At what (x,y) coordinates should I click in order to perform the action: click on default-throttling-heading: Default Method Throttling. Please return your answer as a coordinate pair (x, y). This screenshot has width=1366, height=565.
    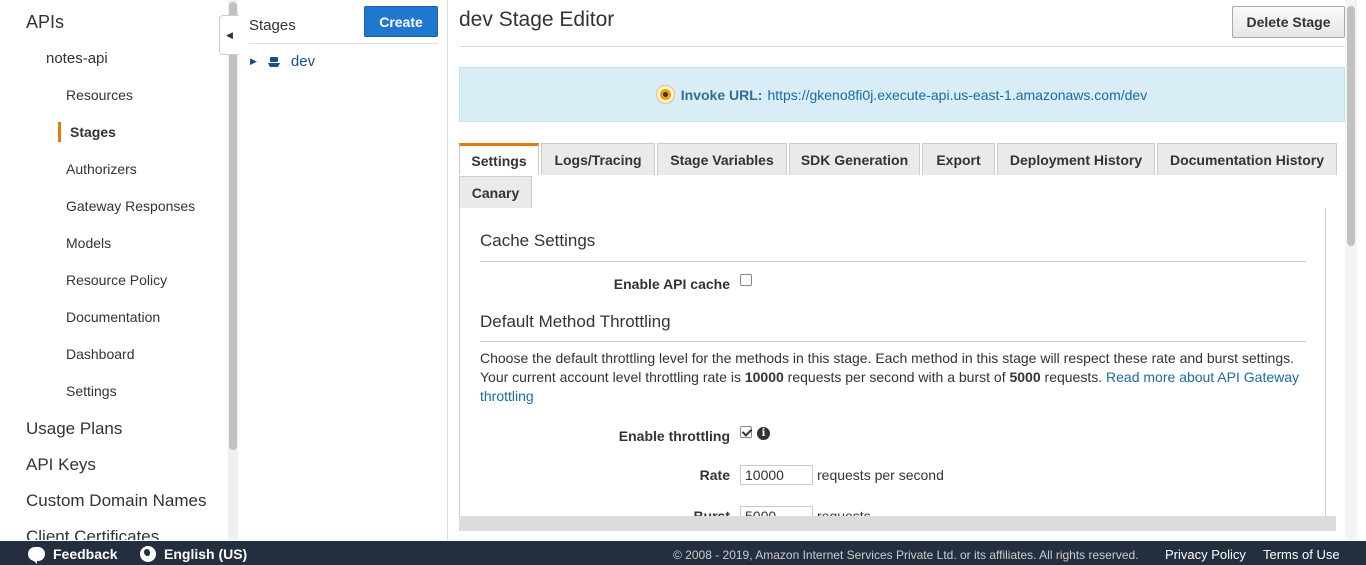
    Looking at the image, I should click on (575, 321).